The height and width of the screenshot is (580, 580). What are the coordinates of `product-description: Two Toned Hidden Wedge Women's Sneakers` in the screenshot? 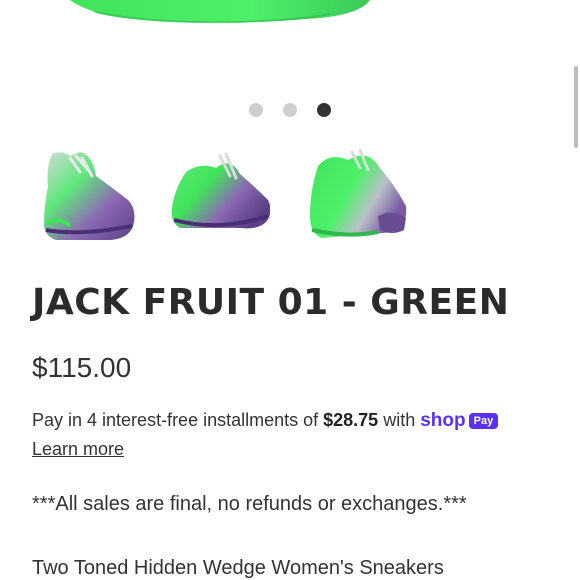 It's located at (238, 568).